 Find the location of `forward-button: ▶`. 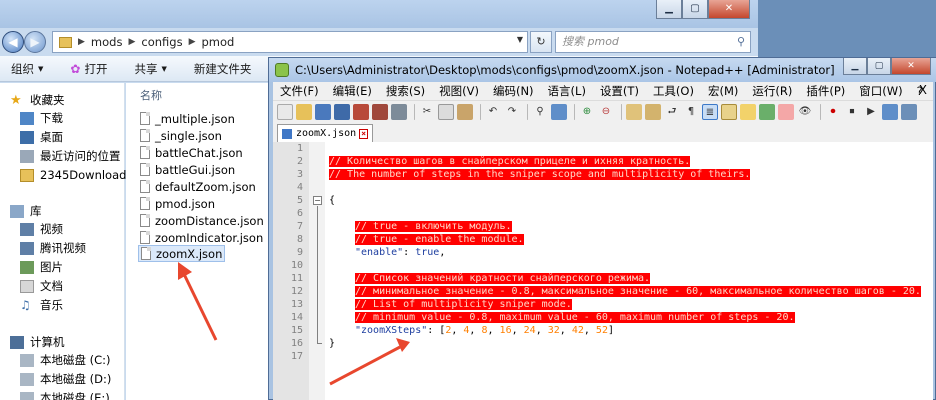

forward-button: ▶ is located at coordinates (35, 42).